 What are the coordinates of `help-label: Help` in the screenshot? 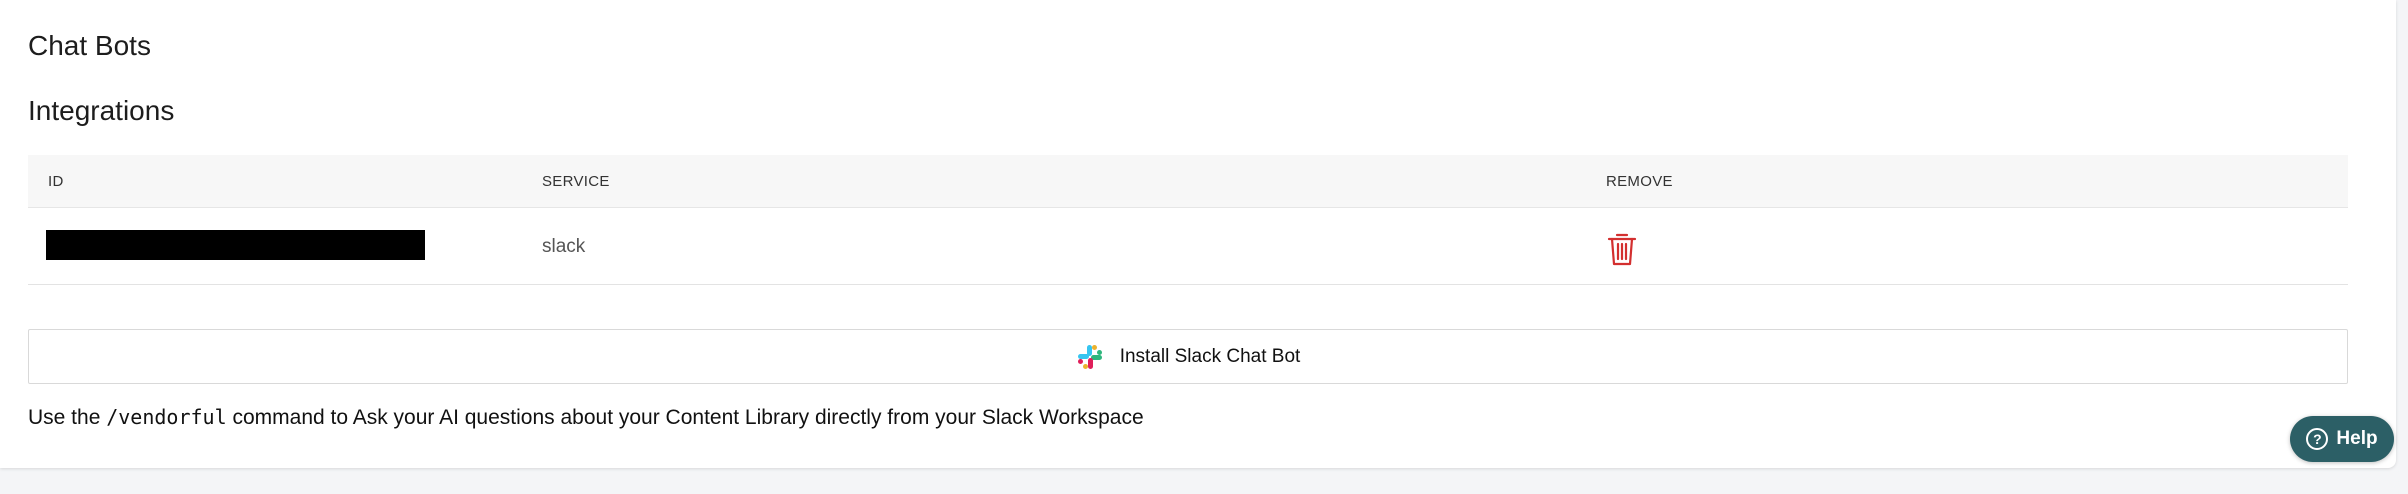 It's located at (2357, 438).